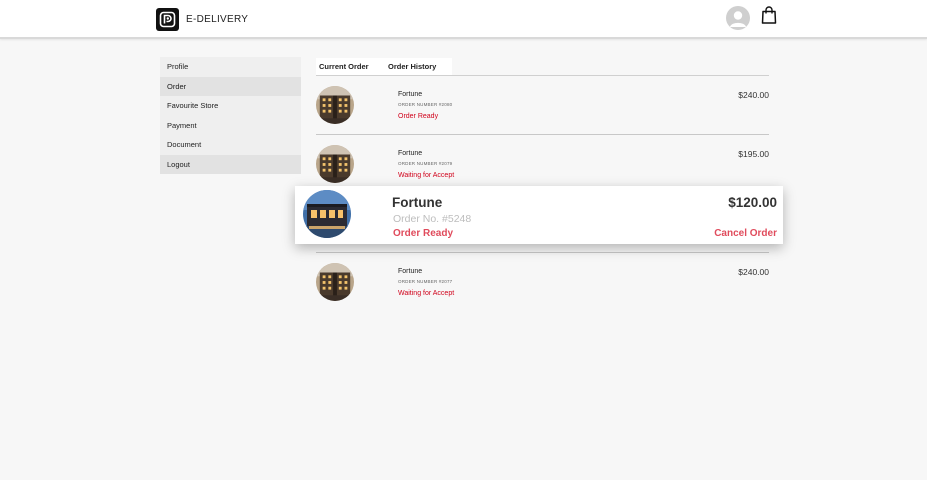  Describe the element at coordinates (230, 145) in the screenshot. I see `sidebar-item-document: Document` at that location.